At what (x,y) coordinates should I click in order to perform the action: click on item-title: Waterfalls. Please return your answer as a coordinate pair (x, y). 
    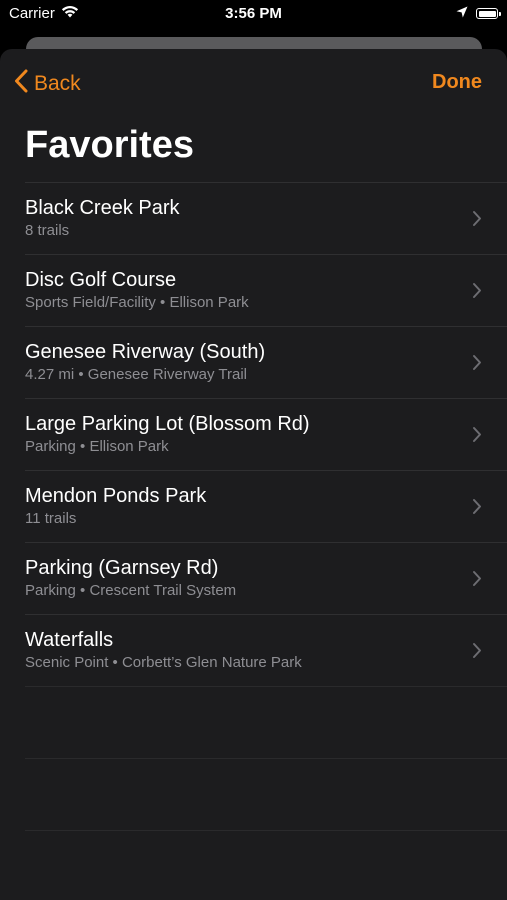
    Looking at the image, I should click on (69, 640).